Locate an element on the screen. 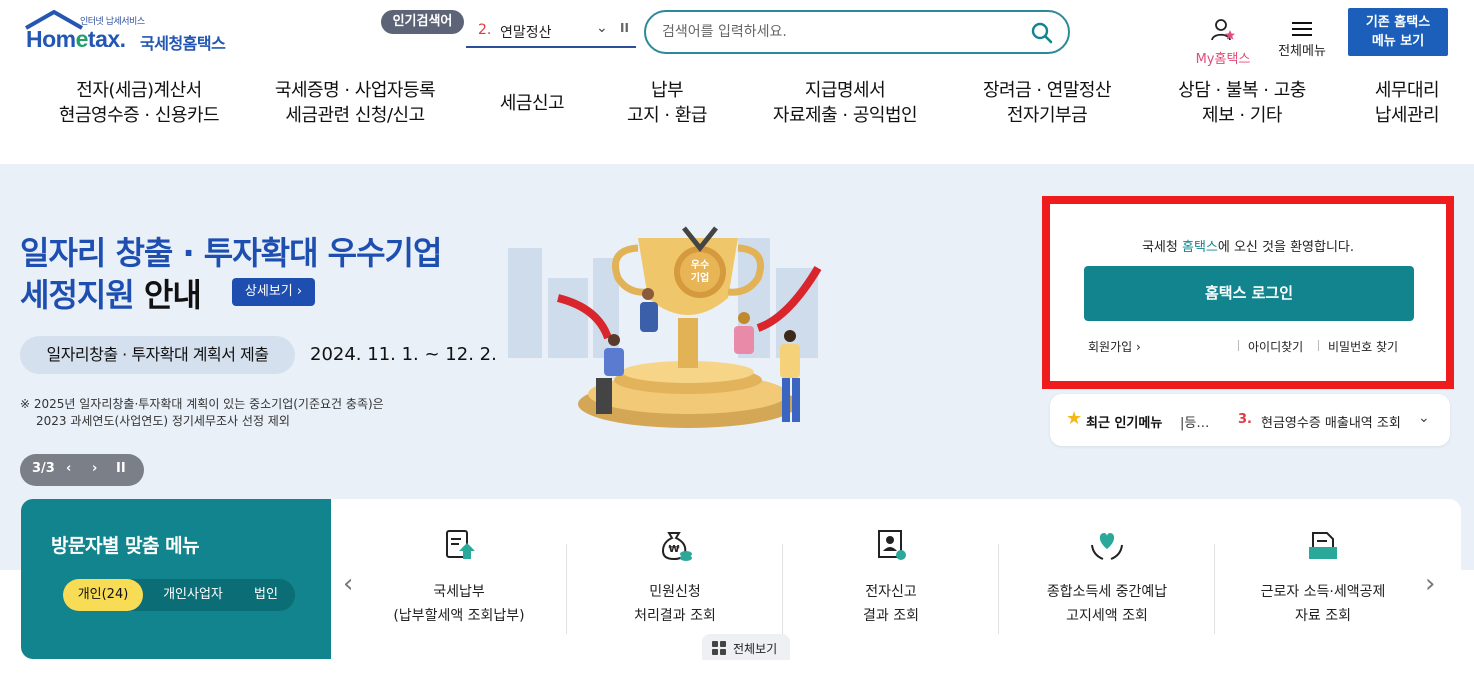 Image resolution: width=1474 pixels, height=690 pixels. join-link: 회원가입 › is located at coordinates (1114, 346).